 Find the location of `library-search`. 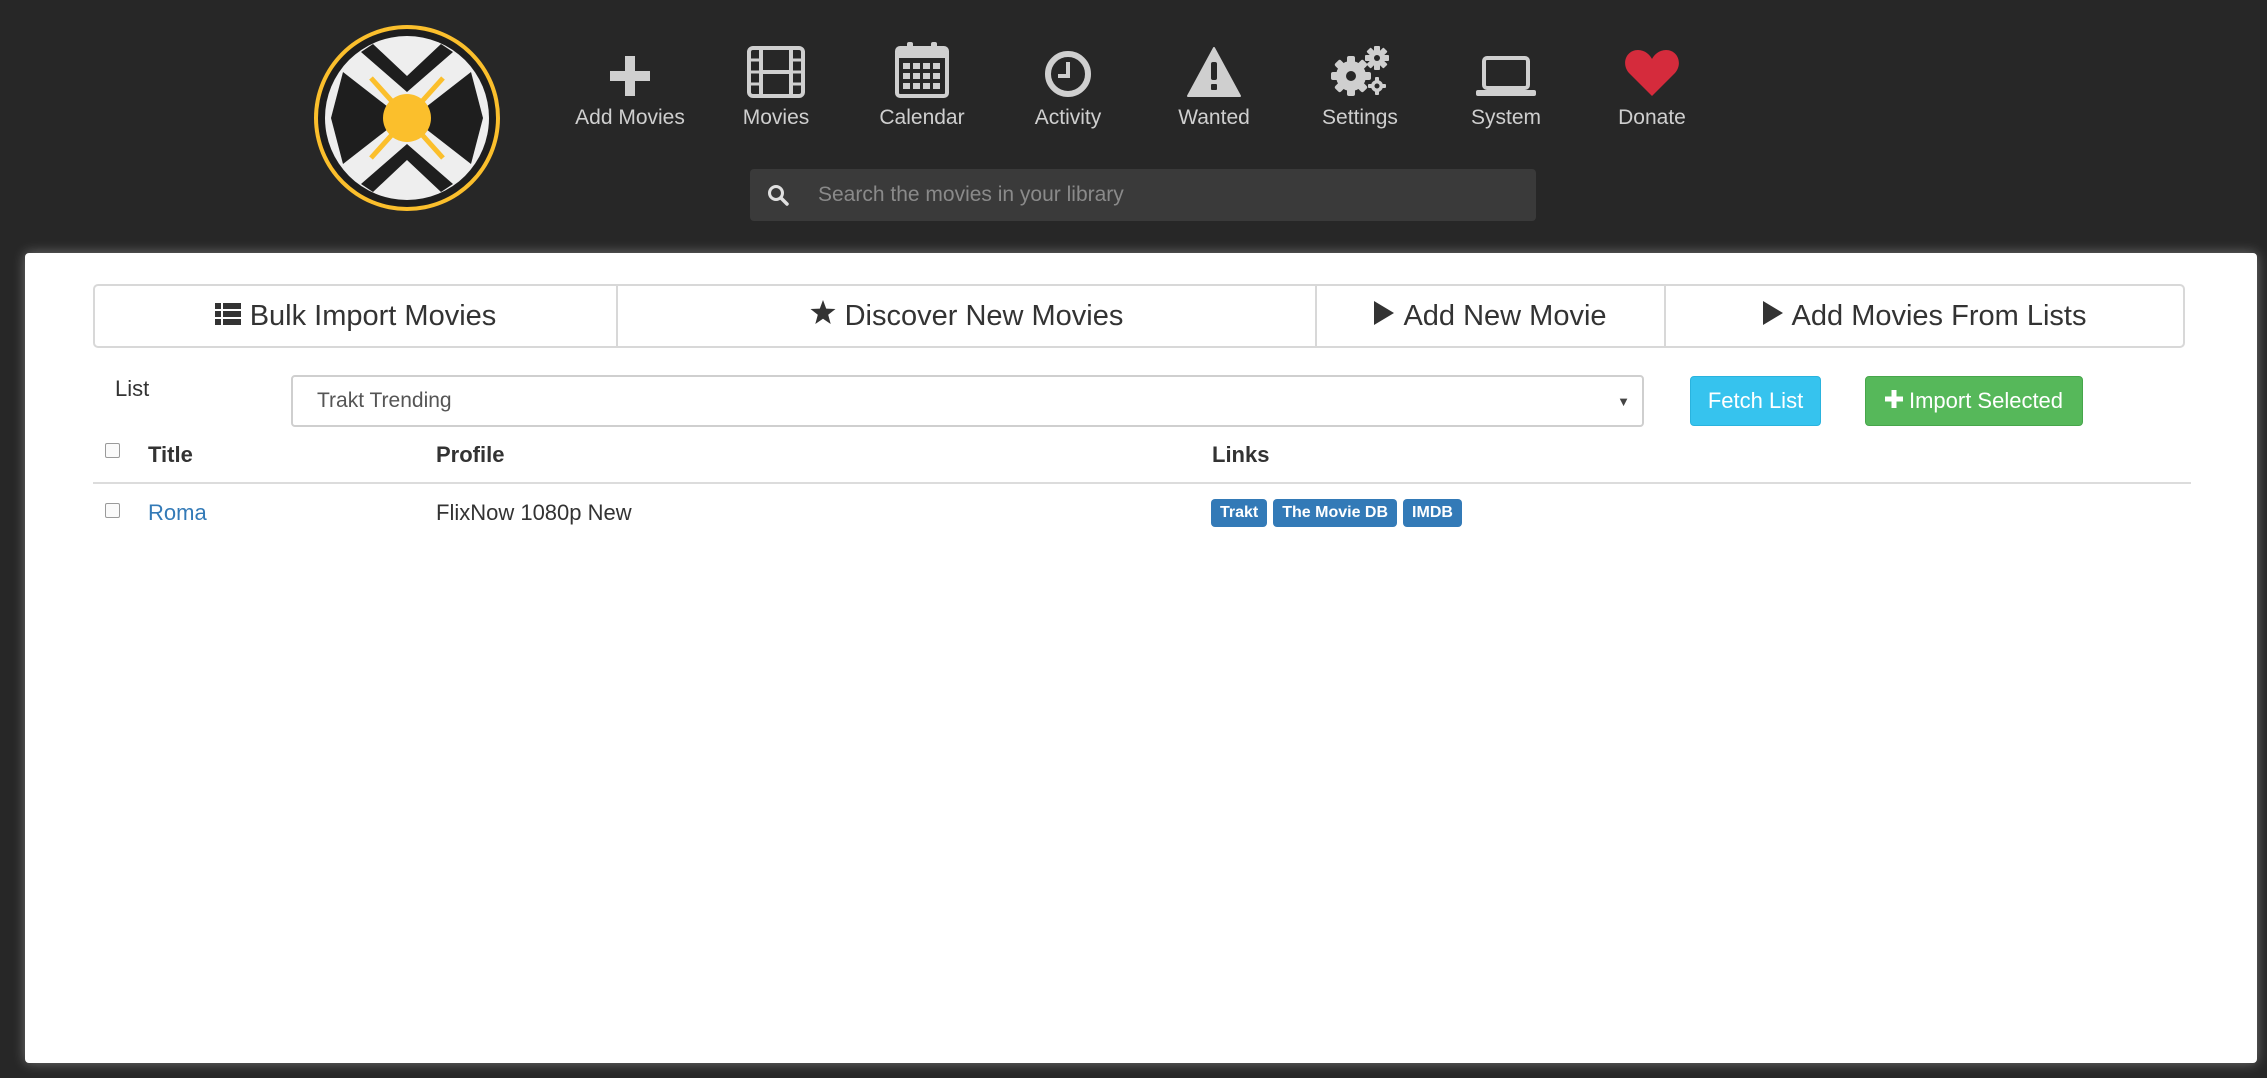

library-search is located at coordinates (1143, 195).